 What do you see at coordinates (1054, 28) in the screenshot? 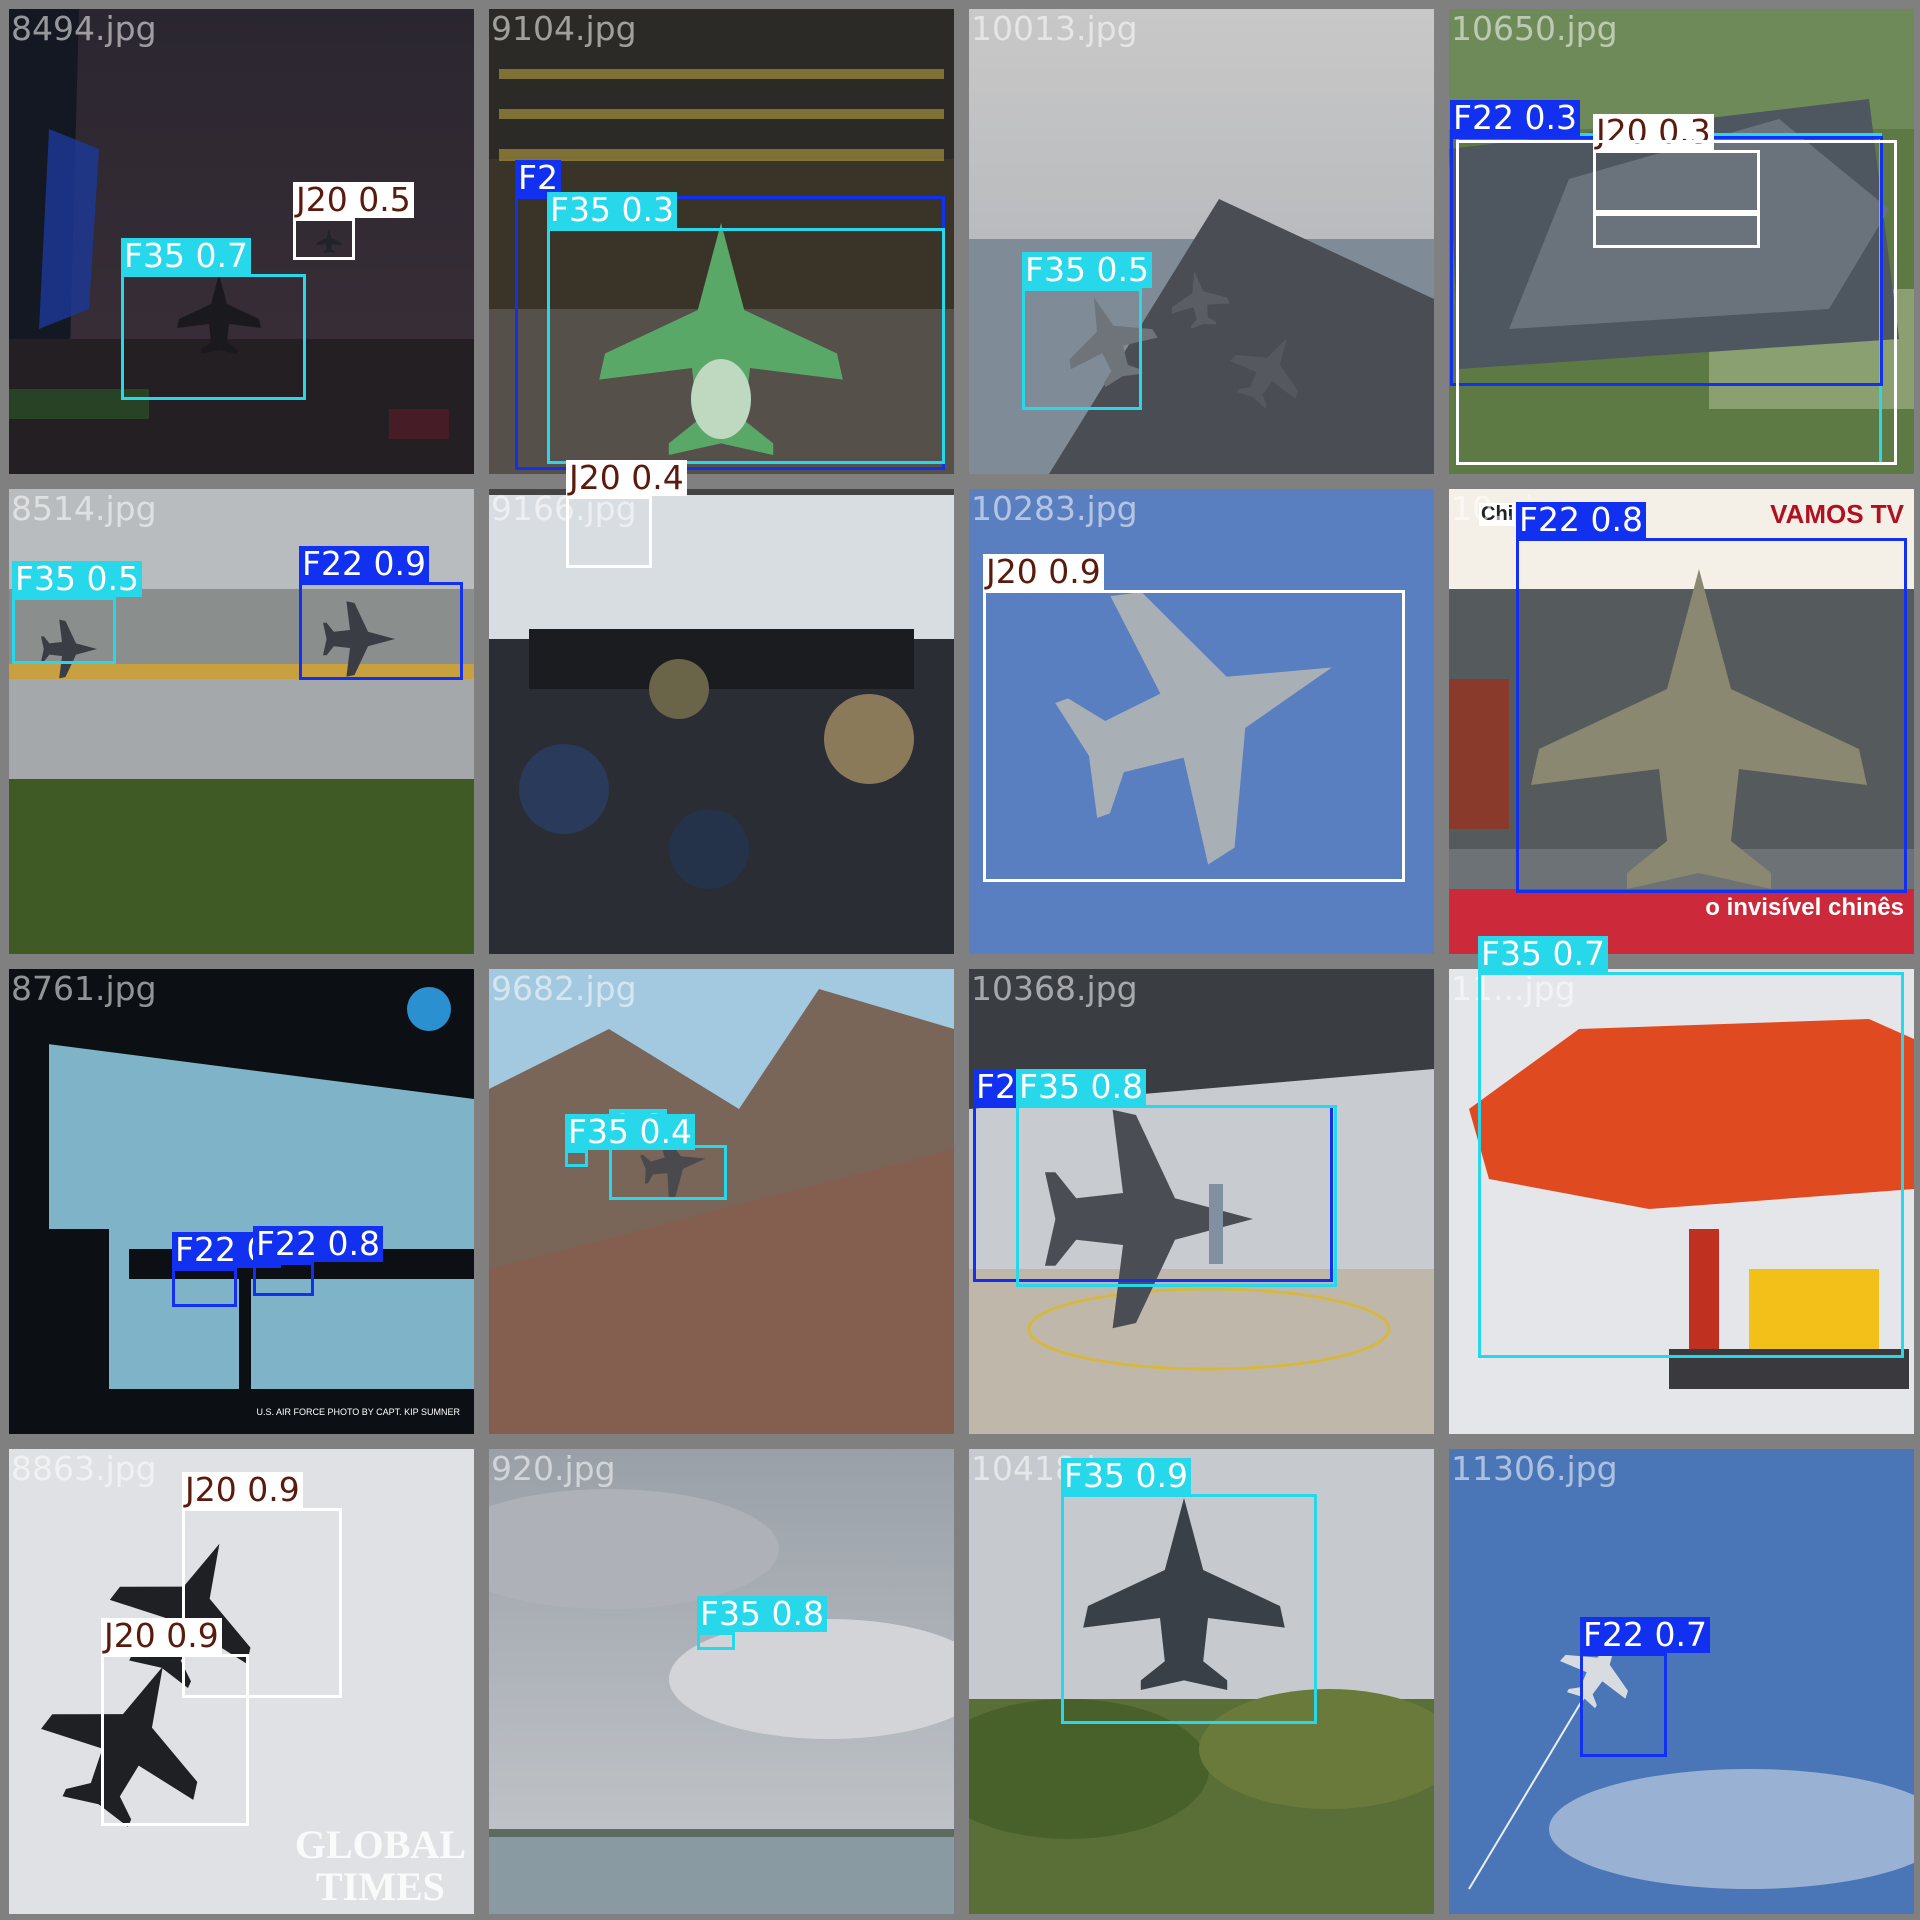
I see `filename-label: 10013.jpg` at bounding box center [1054, 28].